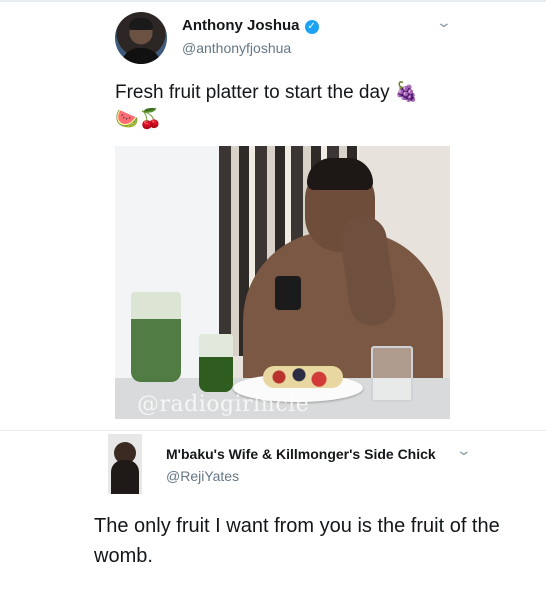 The width and height of the screenshot is (546, 592). I want to click on avatar-cap, so click(141, 24).